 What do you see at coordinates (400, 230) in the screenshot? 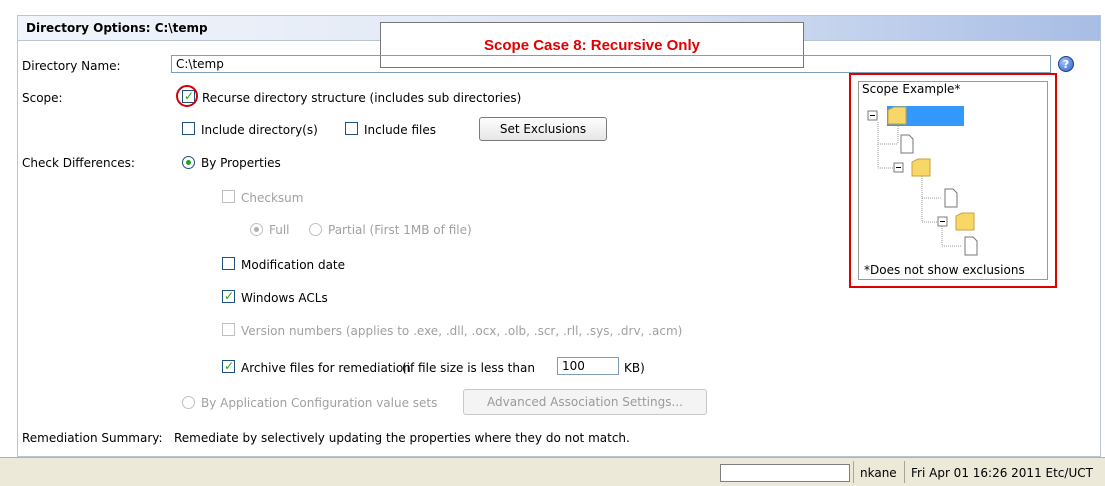
I see `partial-label: Partial (First 1MB of file)` at bounding box center [400, 230].